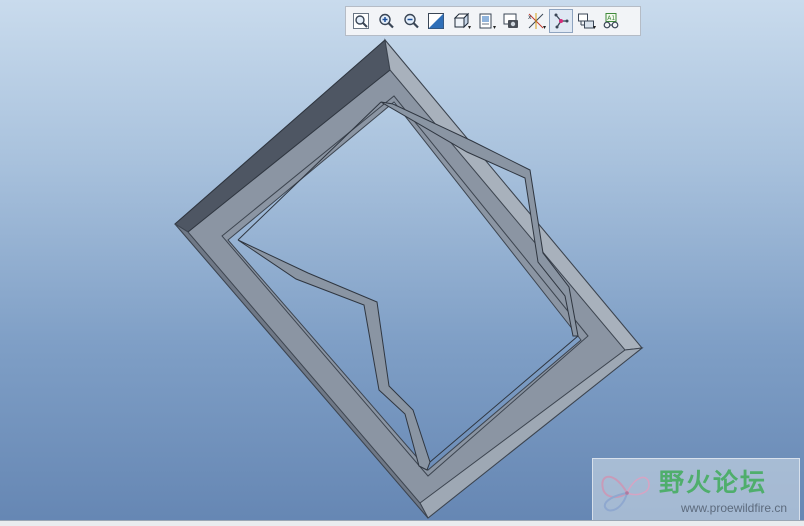 The image size is (804, 526). Describe the element at coordinates (282, 136) in the screenshot. I see `frame-outer-bevel` at that location.